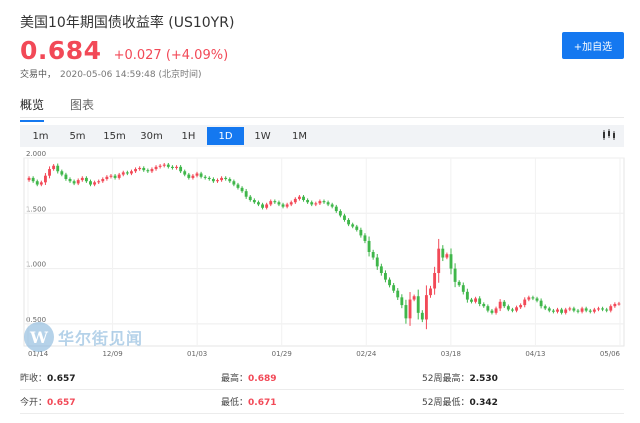  What do you see at coordinates (36, 154) in the screenshot?
I see `y-tick-label: 2.000` at bounding box center [36, 154].